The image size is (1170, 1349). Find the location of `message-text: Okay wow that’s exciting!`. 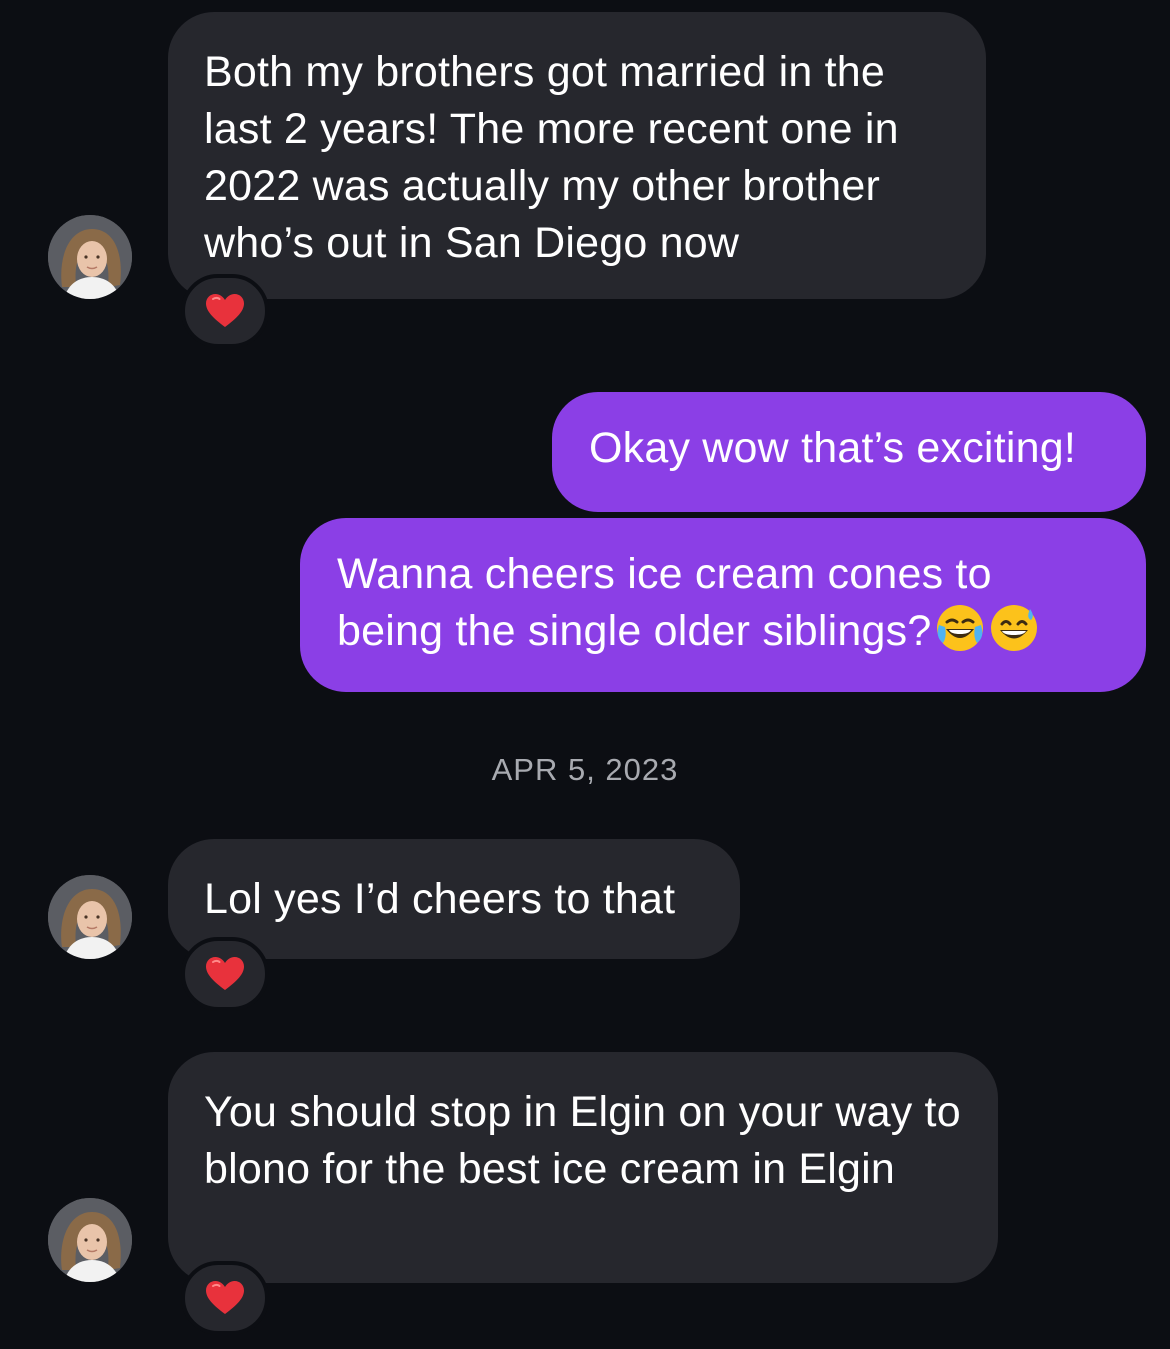

message-text: Okay wow that’s exciting! is located at coordinates (832, 448).